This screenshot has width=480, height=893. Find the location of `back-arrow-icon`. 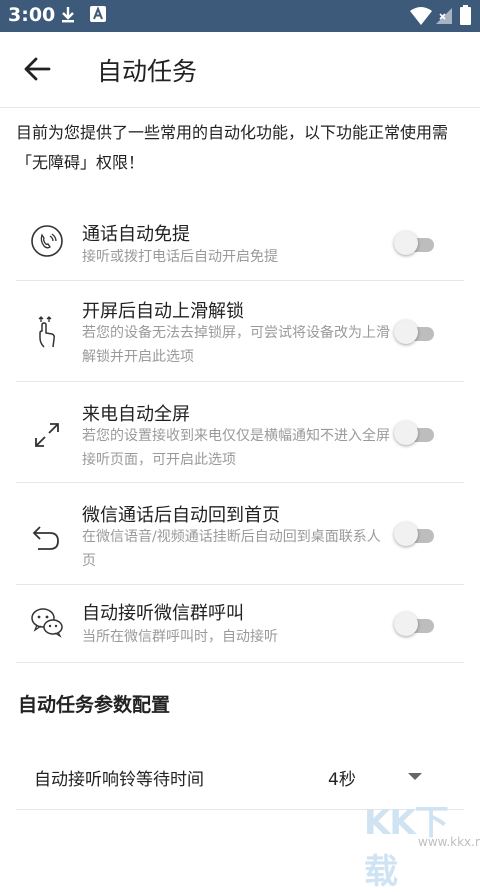

back-arrow-icon is located at coordinates (37, 69).